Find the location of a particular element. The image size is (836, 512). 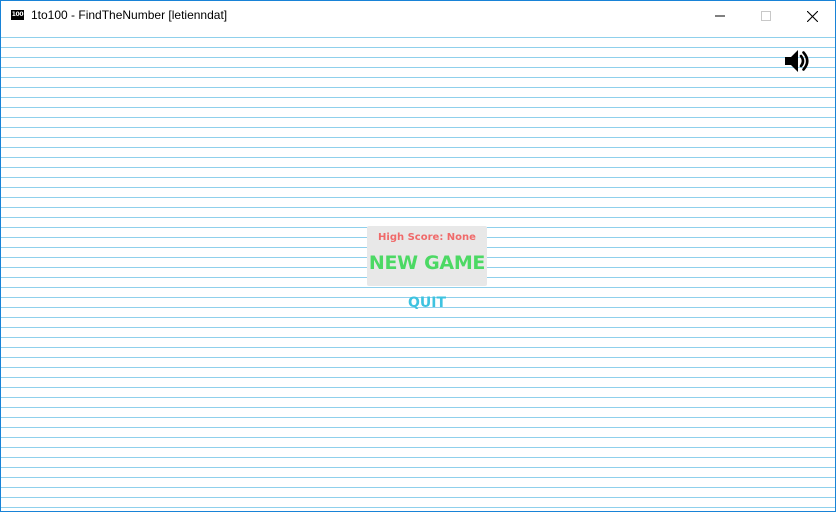

maximize-icon is located at coordinates (766, 16).